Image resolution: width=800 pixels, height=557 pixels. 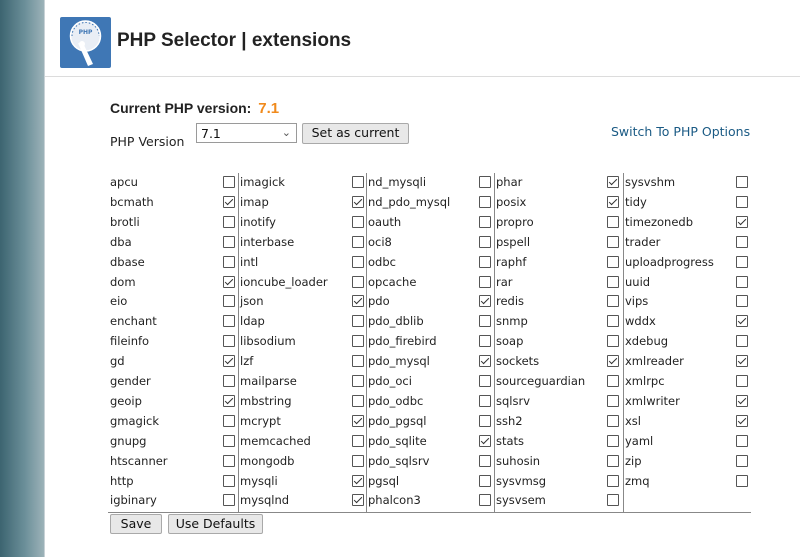 I want to click on php-version-select: 7.1 ⌄, so click(x=246, y=133).